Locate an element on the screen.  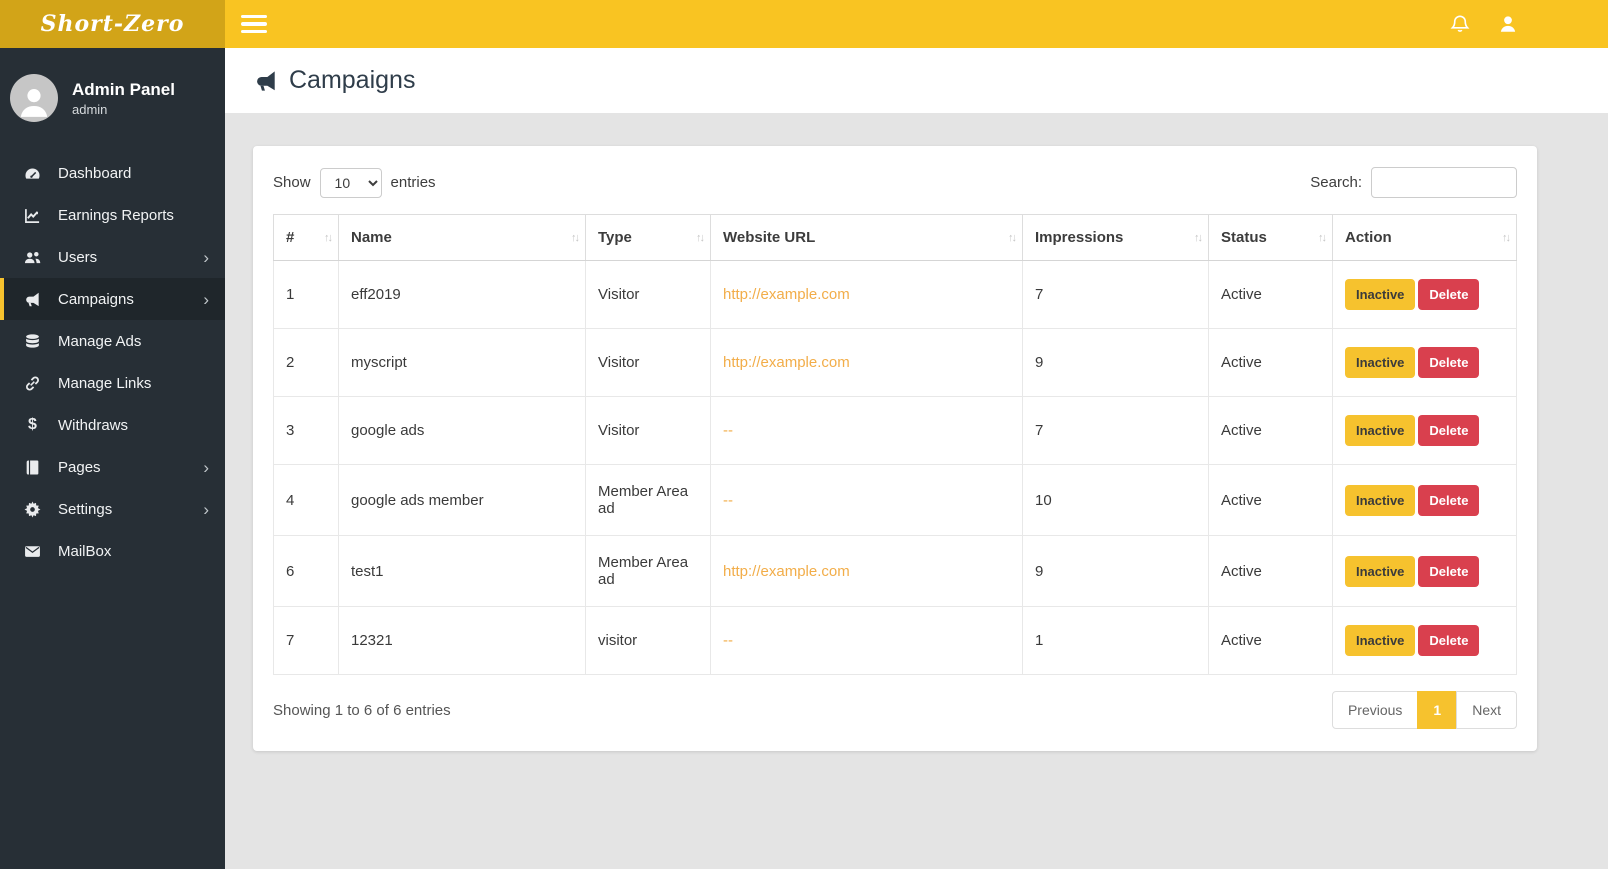
sidebar-item-withdraws: $ Withdraws is located at coordinates (112, 425).